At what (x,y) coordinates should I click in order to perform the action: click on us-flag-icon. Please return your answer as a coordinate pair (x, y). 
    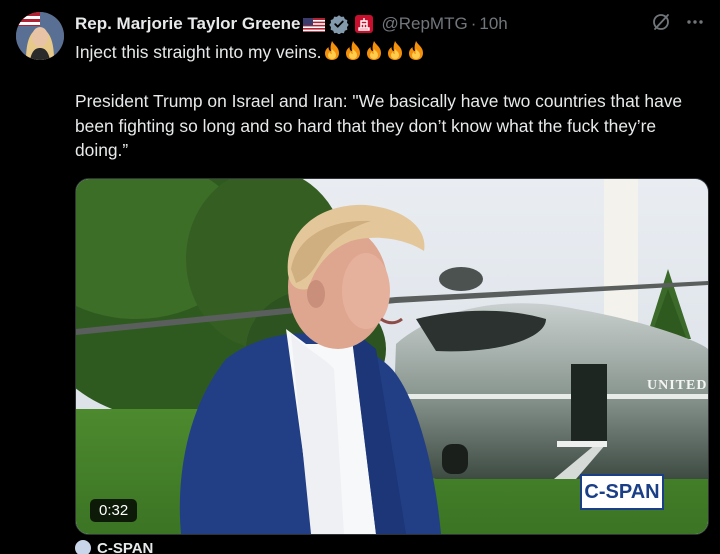
    Looking at the image, I should click on (314, 24).